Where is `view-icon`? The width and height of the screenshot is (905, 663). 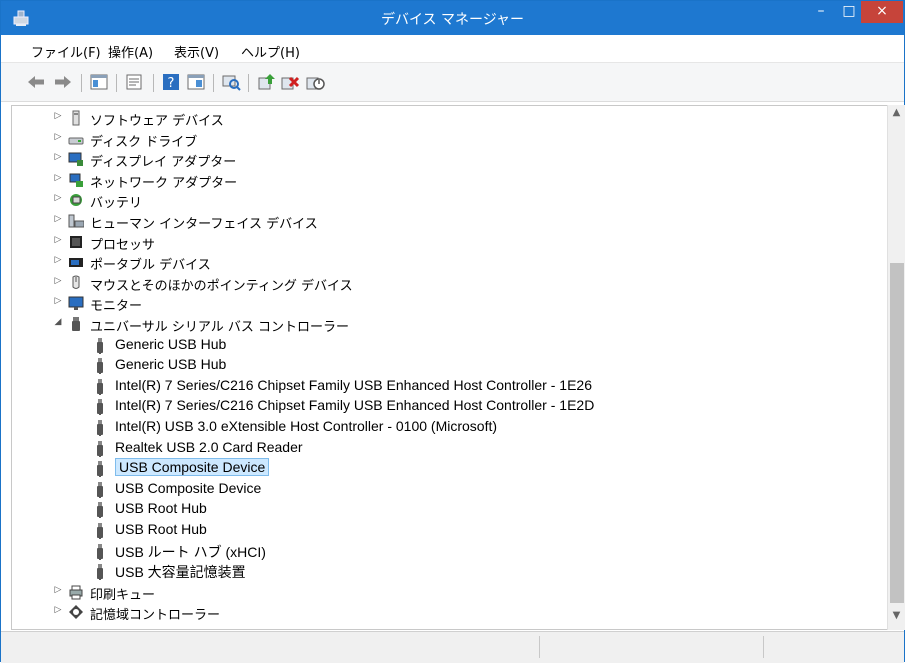
view-icon is located at coordinates (196, 82).